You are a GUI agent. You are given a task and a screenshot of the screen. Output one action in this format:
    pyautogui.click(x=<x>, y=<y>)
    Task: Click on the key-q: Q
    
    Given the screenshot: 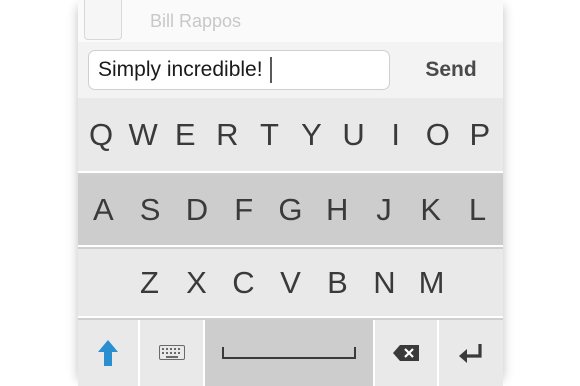 What is the action you would take?
    pyautogui.click(x=101, y=135)
    